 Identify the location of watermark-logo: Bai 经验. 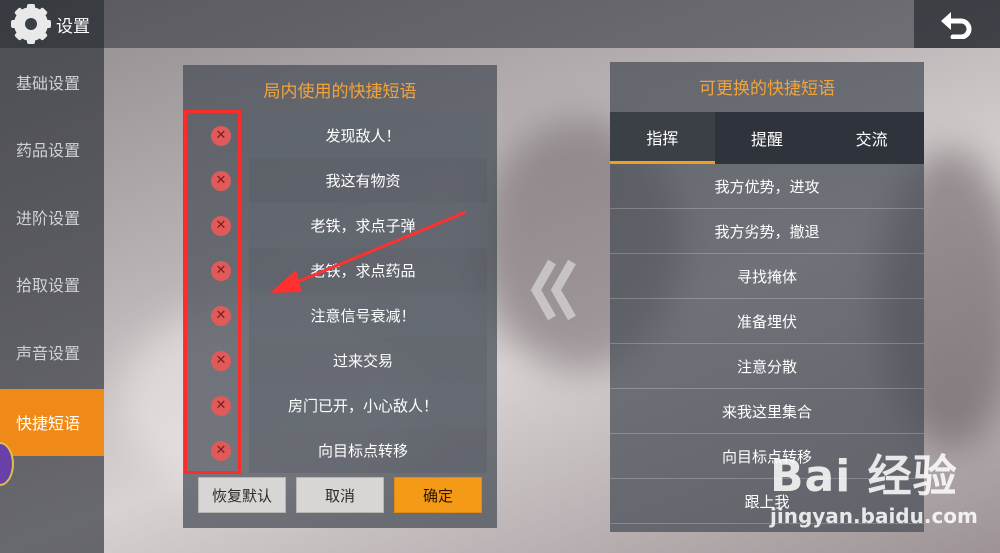
(864, 476).